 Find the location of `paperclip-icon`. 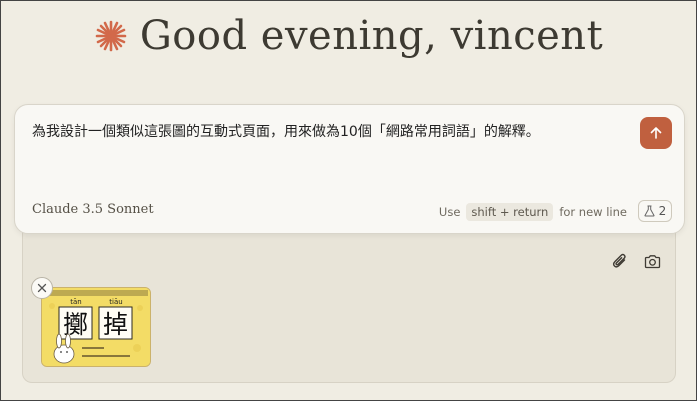

paperclip-icon is located at coordinates (619, 260).